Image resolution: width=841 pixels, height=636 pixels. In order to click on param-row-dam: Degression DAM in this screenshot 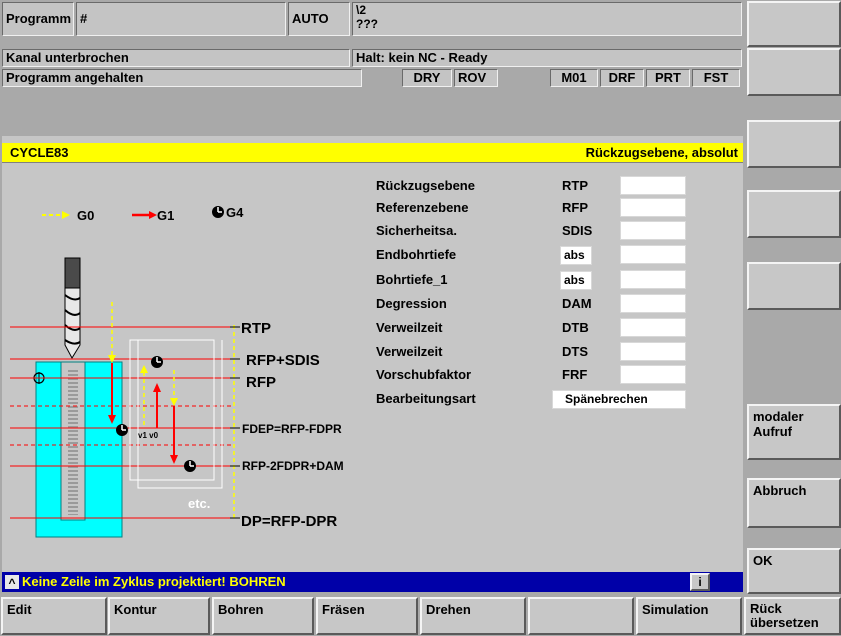, I will do `click(541, 304)`.